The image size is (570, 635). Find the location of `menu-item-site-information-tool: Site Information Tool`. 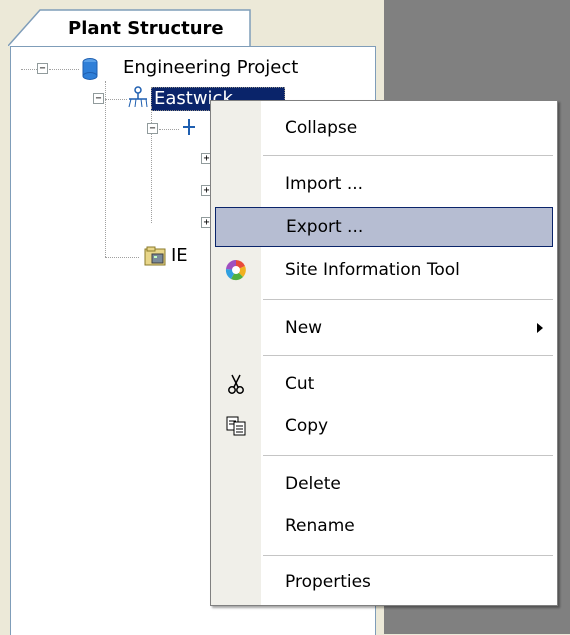

menu-item-site-information-tool: Site Information Tool is located at coordinates (384, 271).